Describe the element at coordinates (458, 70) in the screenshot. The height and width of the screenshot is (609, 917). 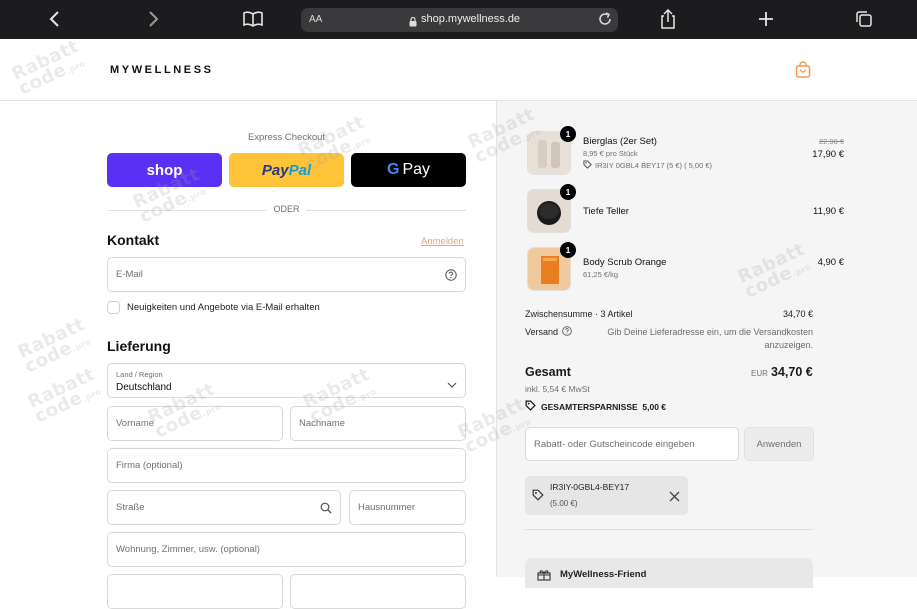
I see `store-header: MYWELLNESS` at that location.